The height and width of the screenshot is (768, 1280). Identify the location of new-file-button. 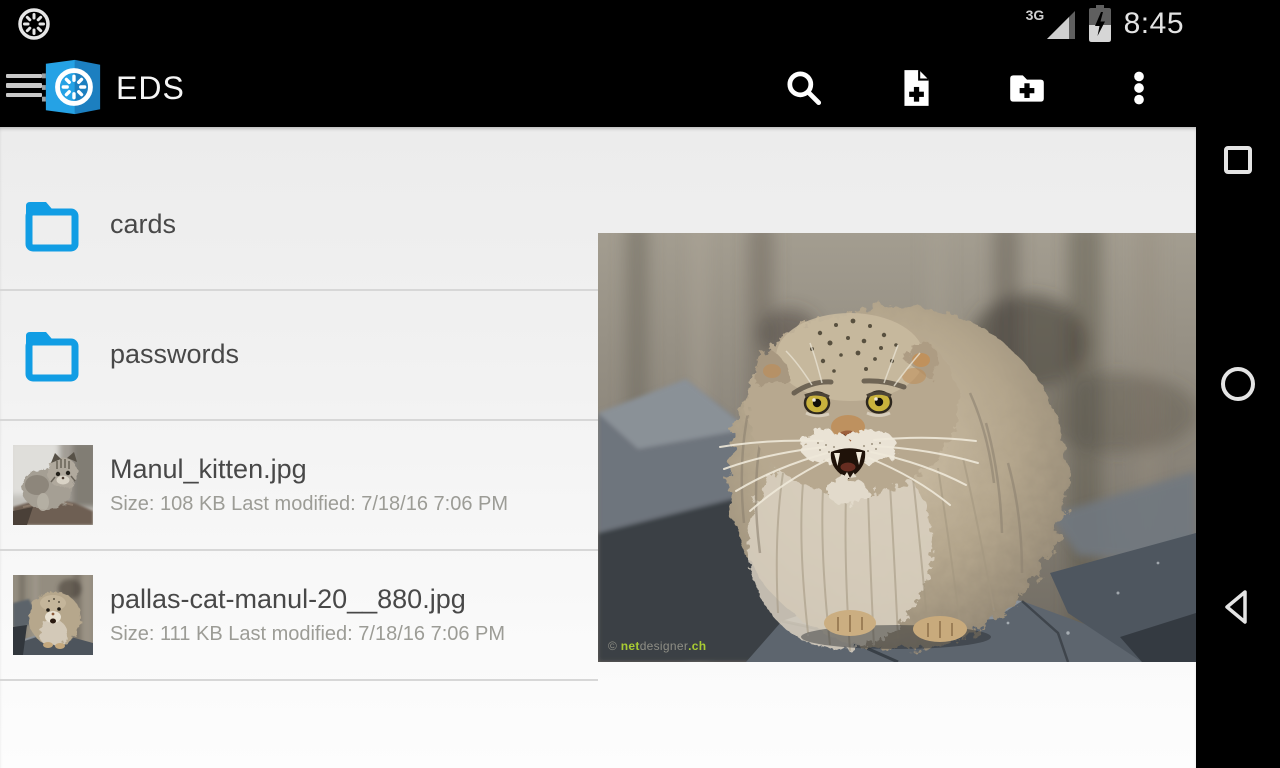
(916, 88).